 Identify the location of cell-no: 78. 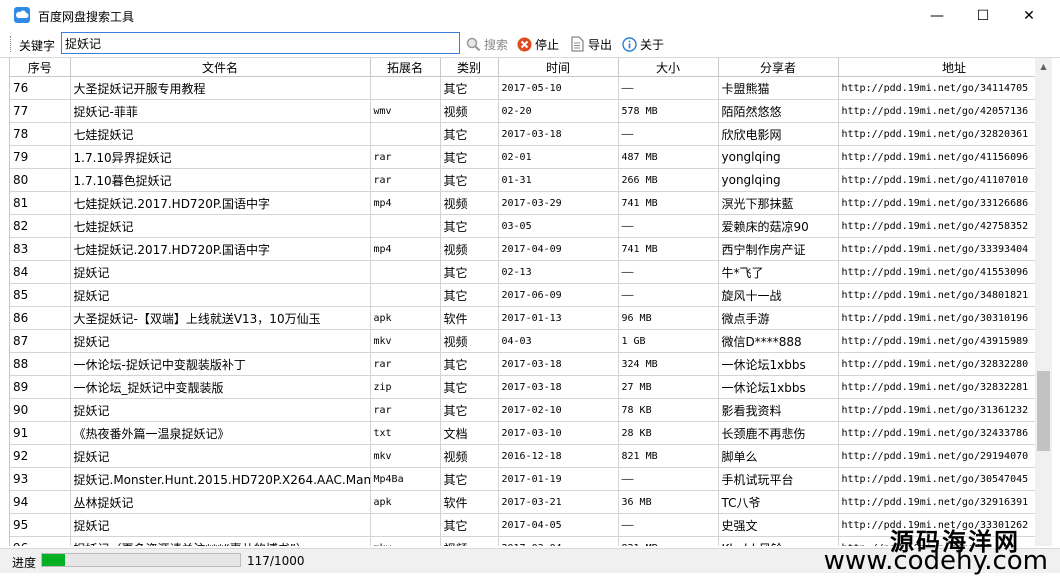
(40, 134).